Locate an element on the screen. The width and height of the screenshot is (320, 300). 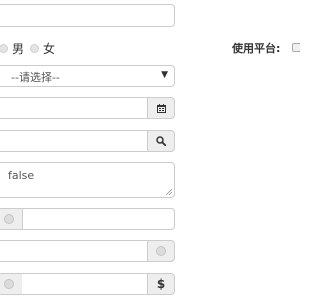
textarea-value: false is located at coordinates (21, 175).